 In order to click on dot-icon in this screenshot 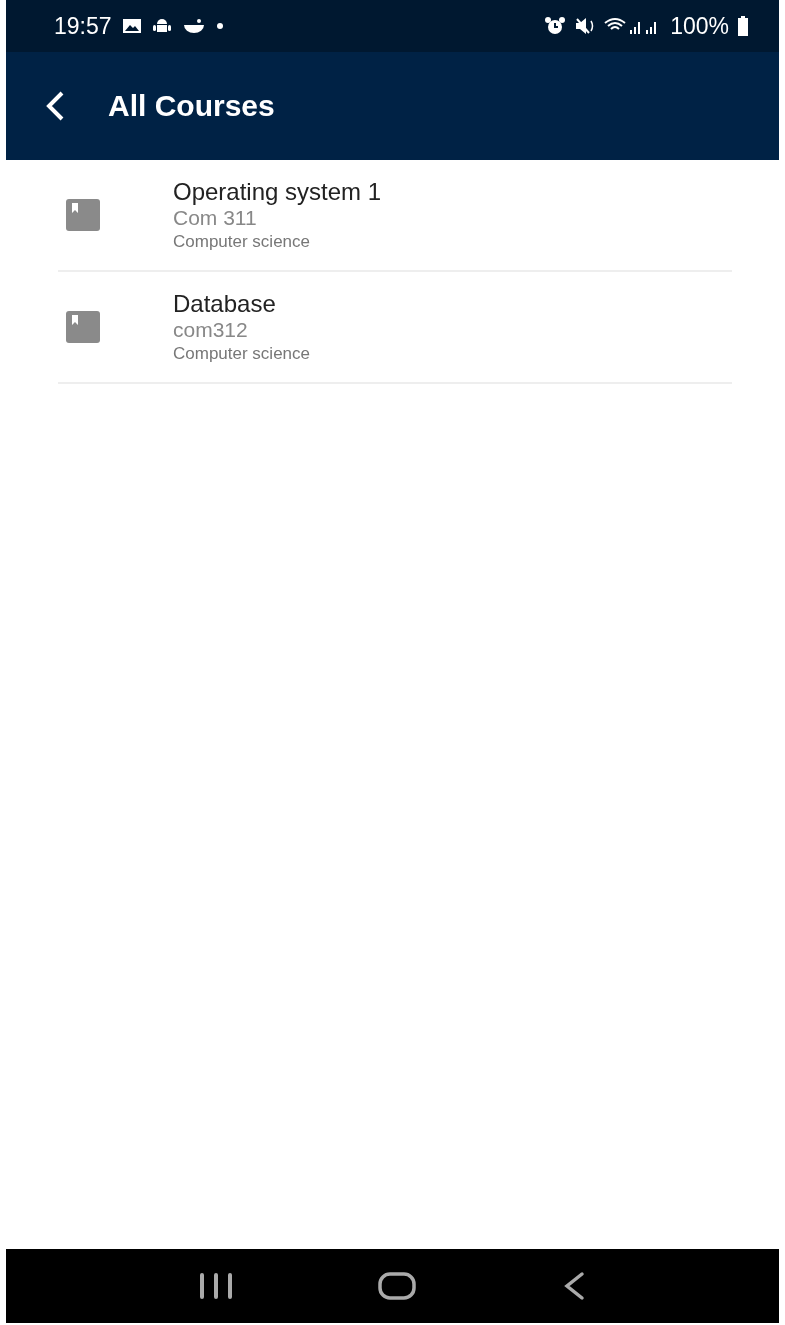, I will do `click(219, 26)`.